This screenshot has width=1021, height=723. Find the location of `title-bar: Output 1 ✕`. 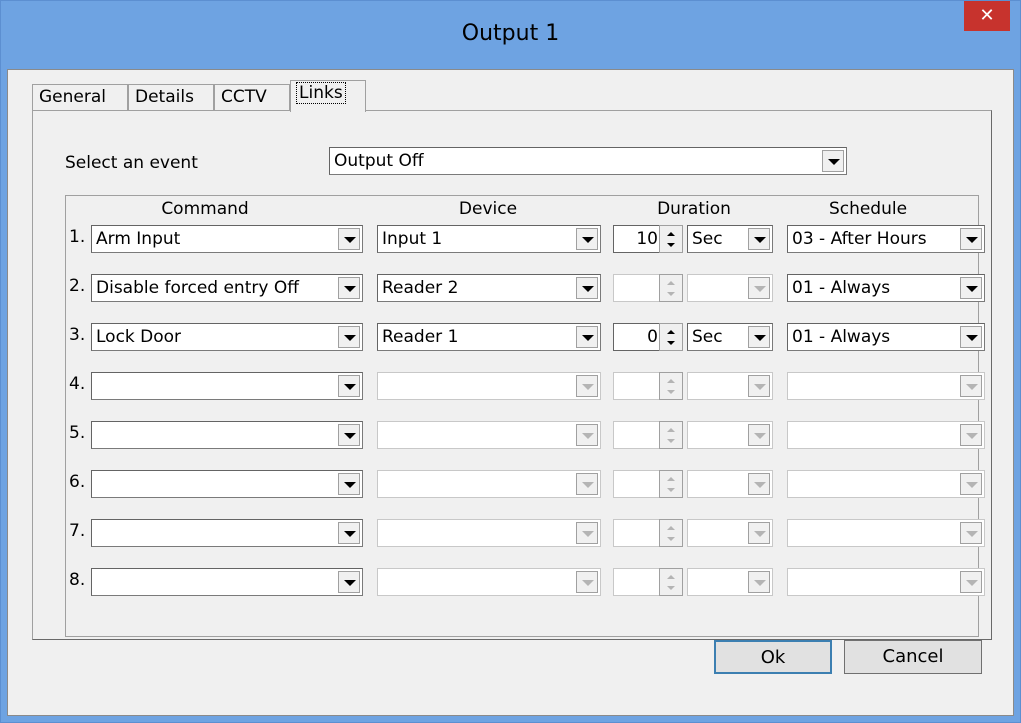

title-bar: Output 1 ✕ is located at coordinates (510, 35).